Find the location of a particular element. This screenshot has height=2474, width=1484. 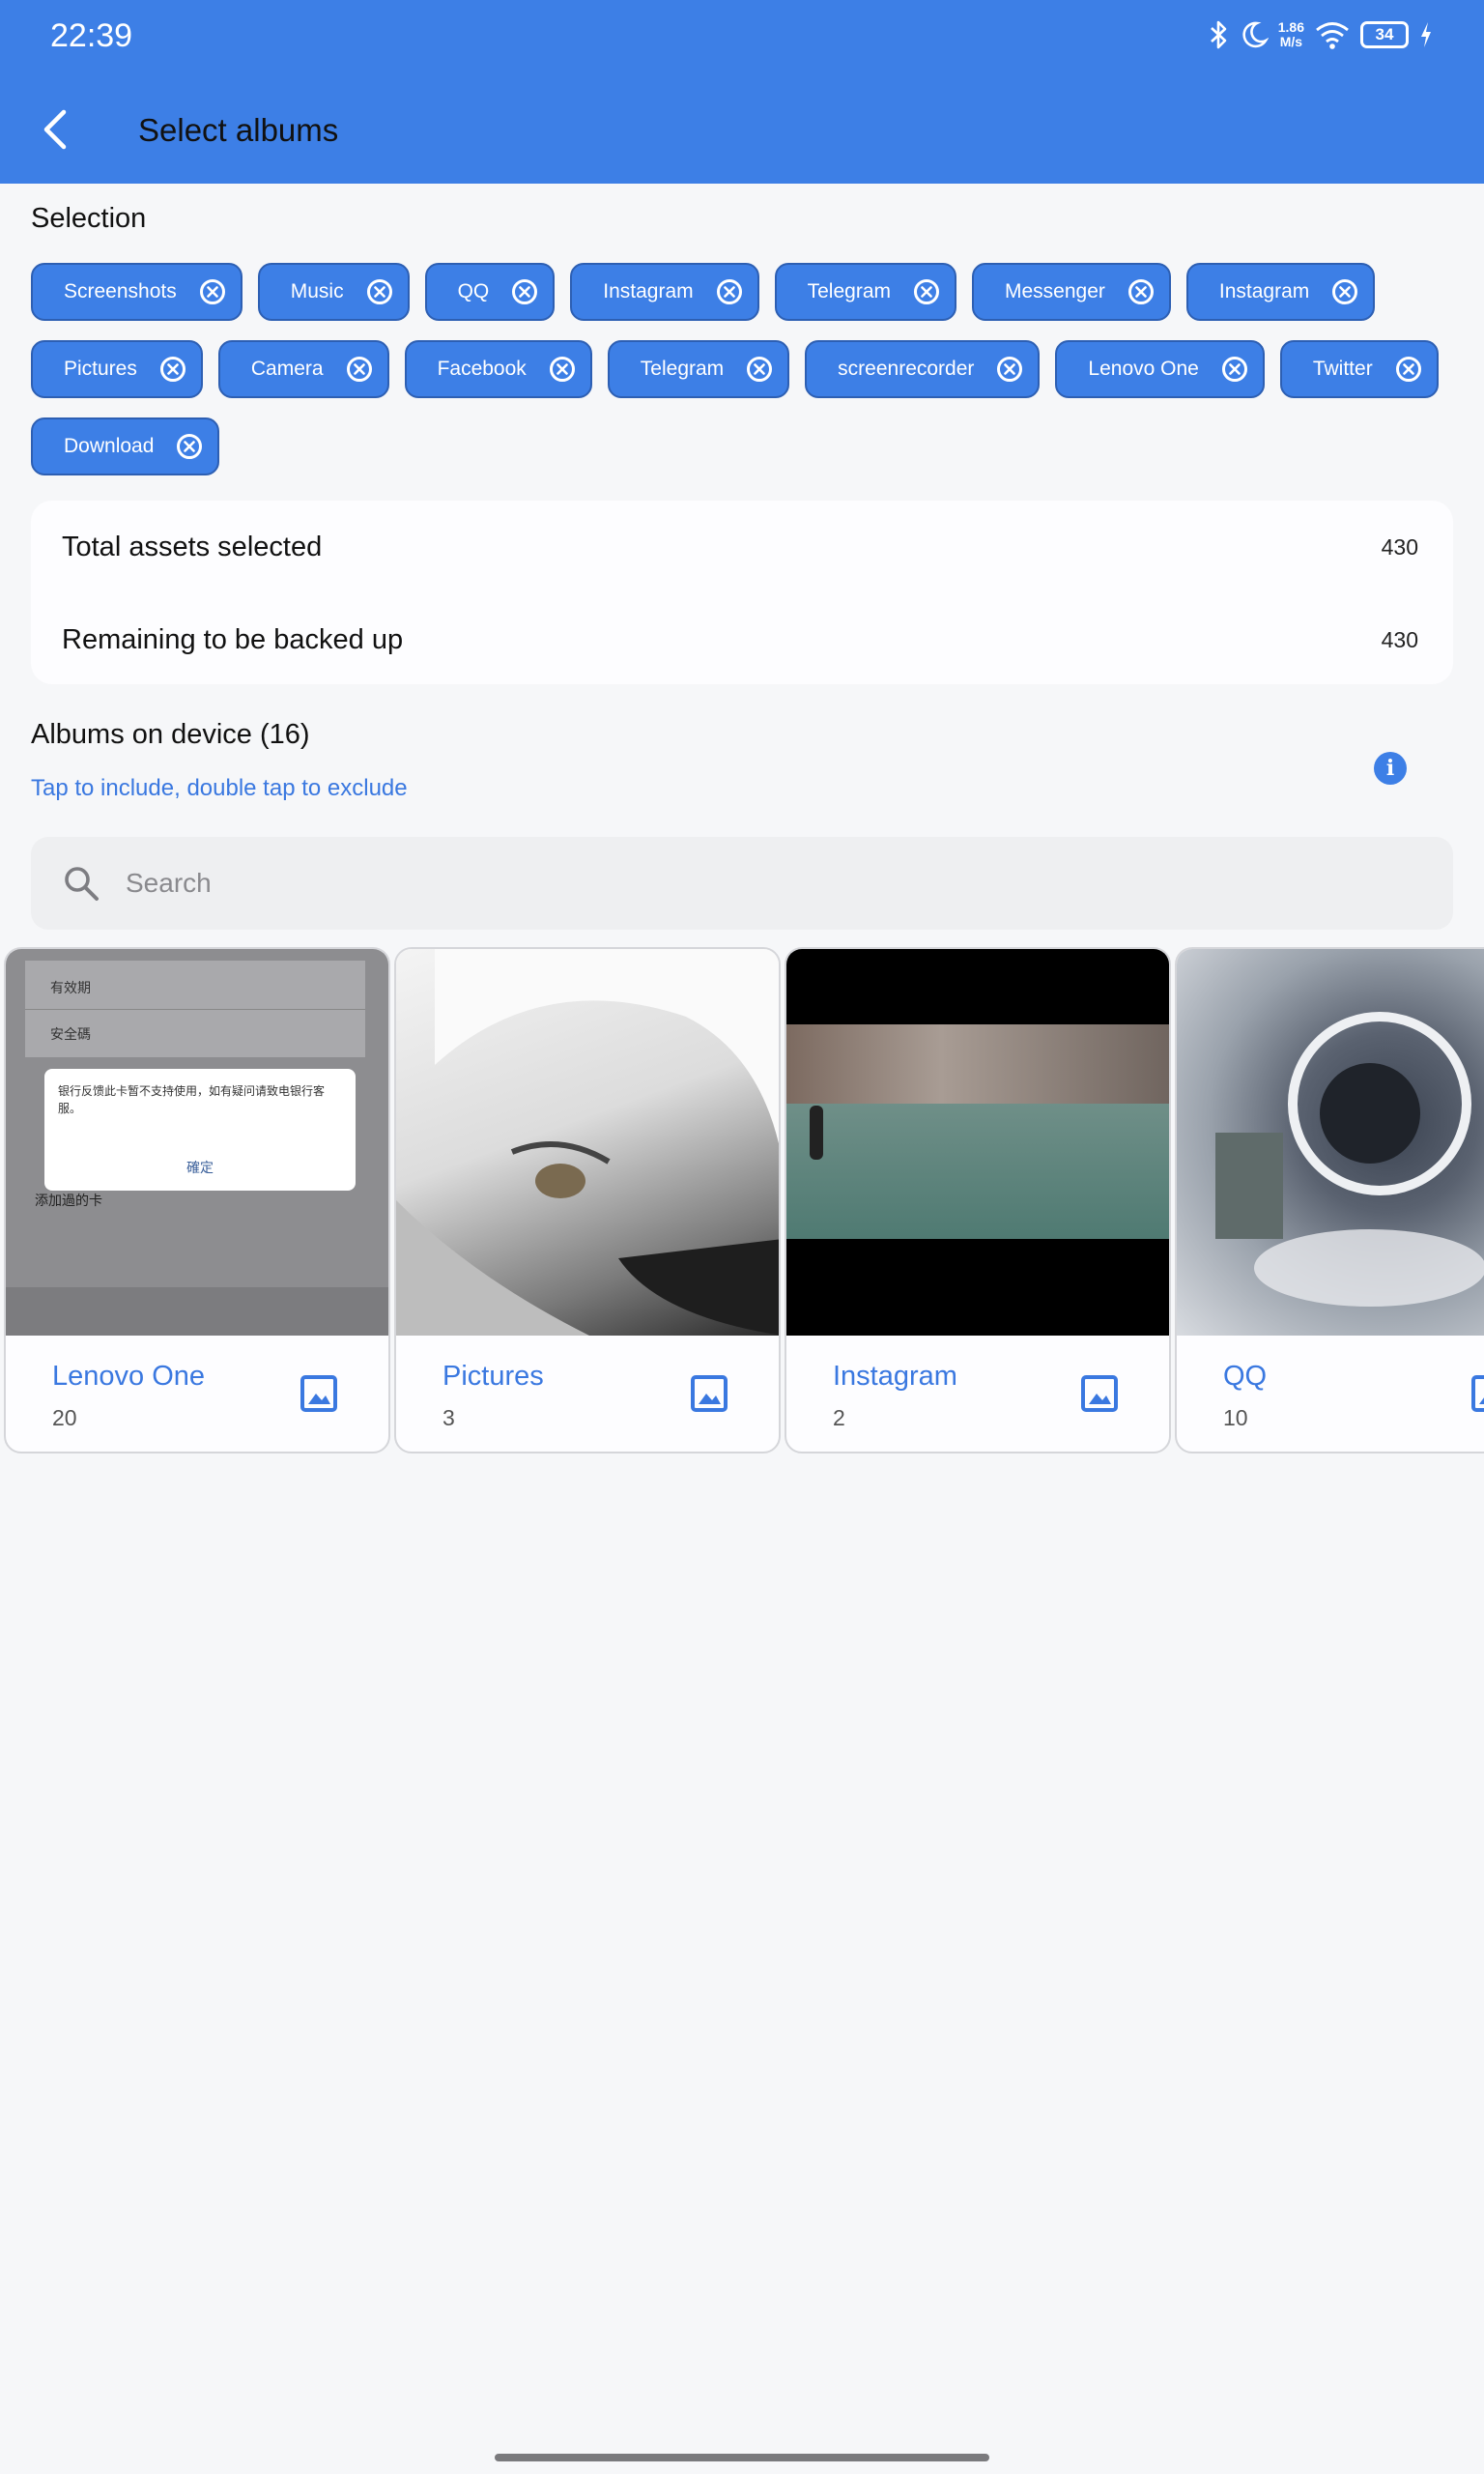

album-card: QQ 10 is located at coordinates (1329, 1200).